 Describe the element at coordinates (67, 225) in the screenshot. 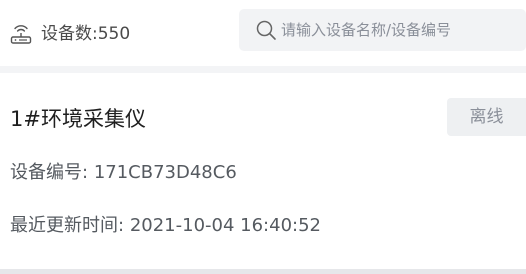

I see `last-updated-label: 最近更新时间:` at that location.